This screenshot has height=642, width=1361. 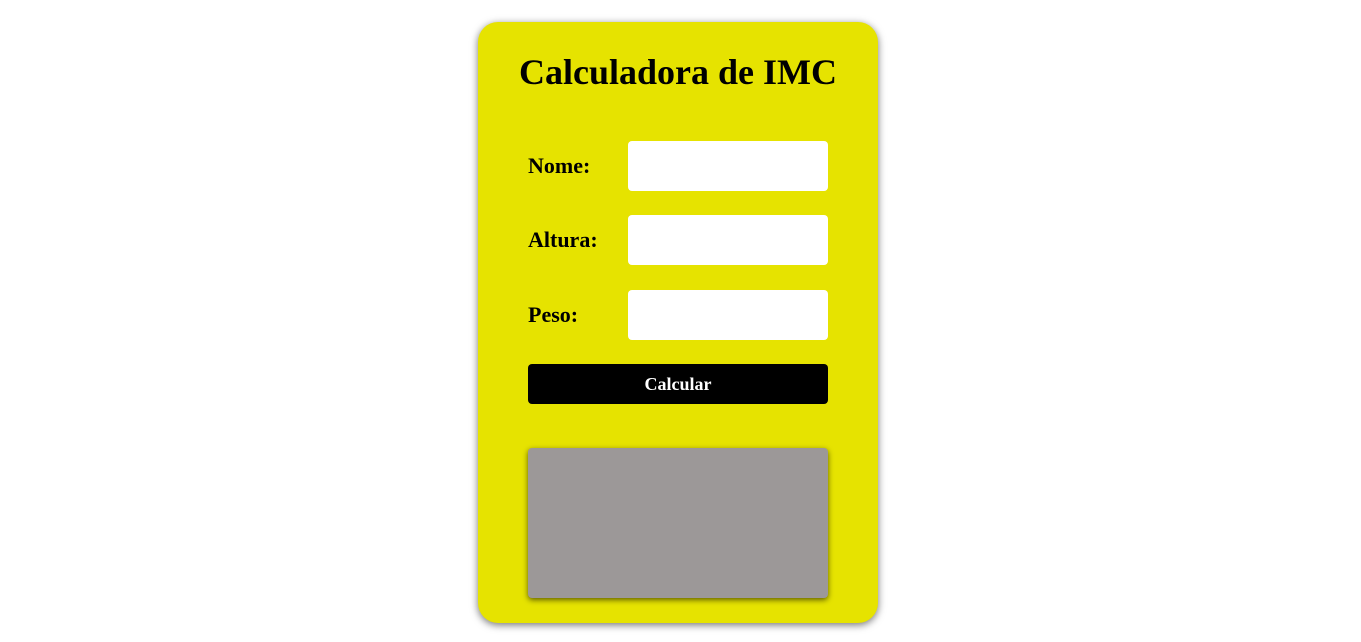 I want to click on calcular-button: Calcular, so click(x=678, y=384).